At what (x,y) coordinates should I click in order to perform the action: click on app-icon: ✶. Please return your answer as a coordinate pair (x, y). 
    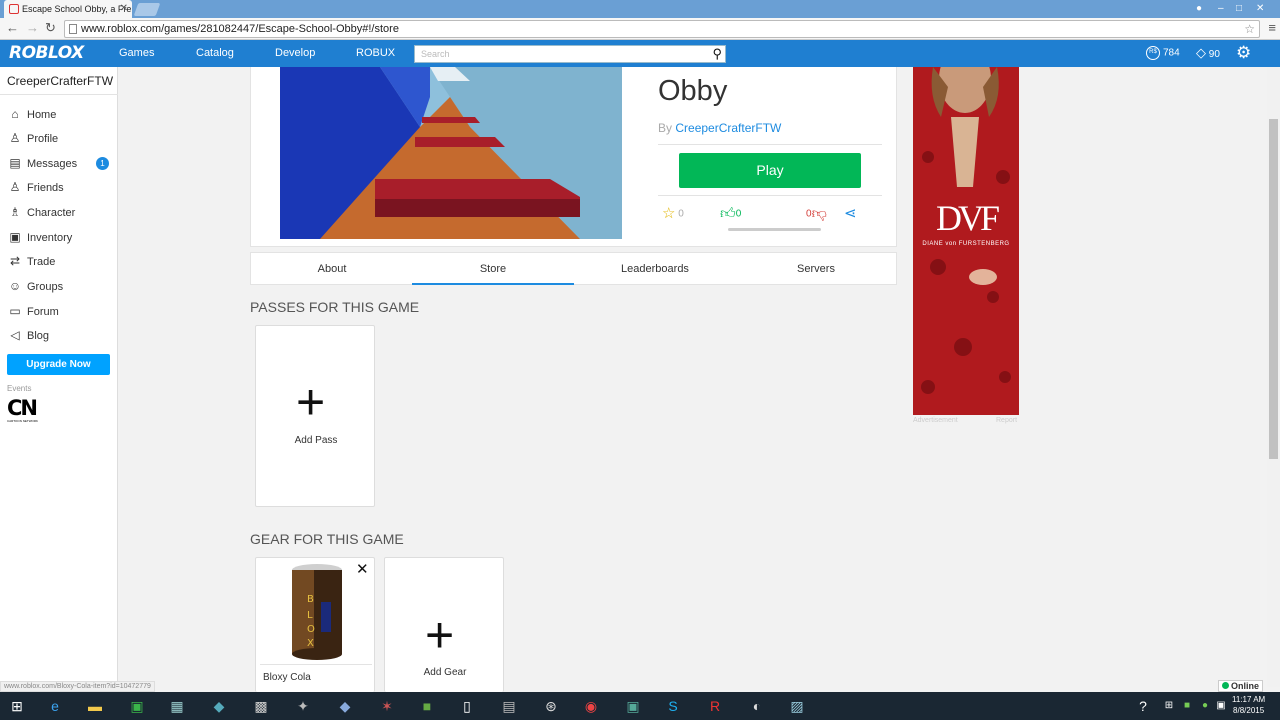
    Looking at the image, I should click on (387, 706).